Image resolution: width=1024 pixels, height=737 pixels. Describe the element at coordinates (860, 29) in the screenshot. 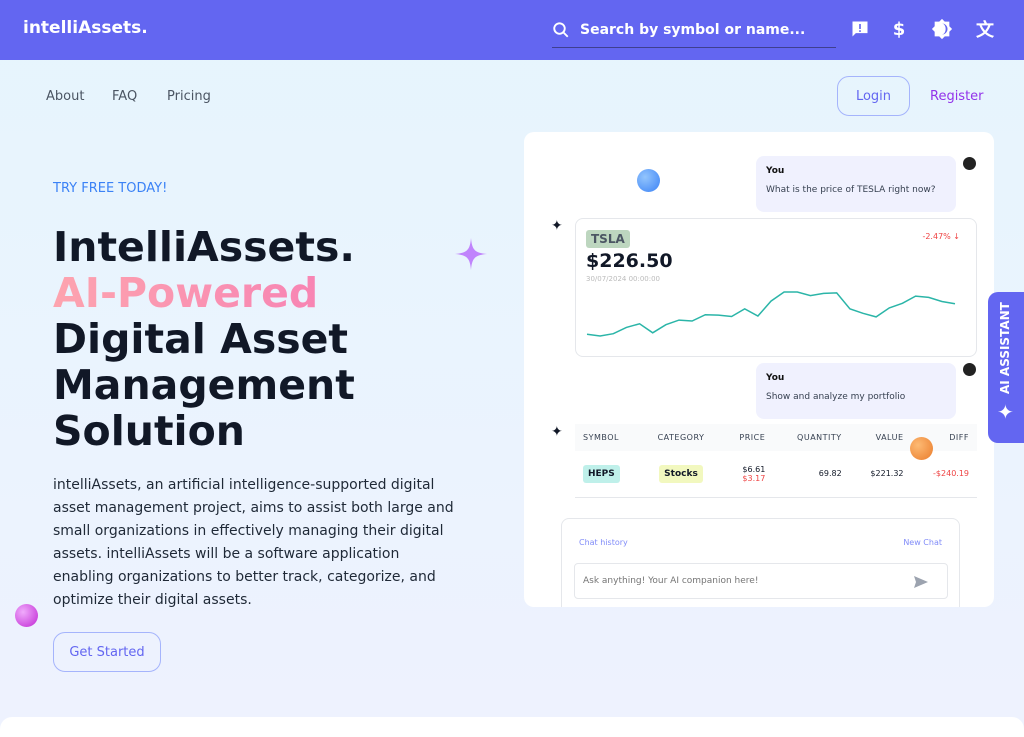

I see `feedback-icon` at that location.